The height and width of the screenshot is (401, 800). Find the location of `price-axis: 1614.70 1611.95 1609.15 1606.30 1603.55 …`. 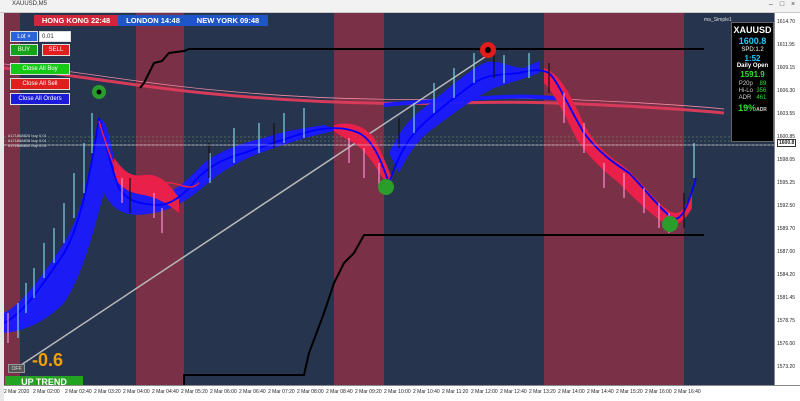

price-axis: 1614.70 1611.95 1609.15 1606.30 1603.55 … is located at coordinates (787, 199).